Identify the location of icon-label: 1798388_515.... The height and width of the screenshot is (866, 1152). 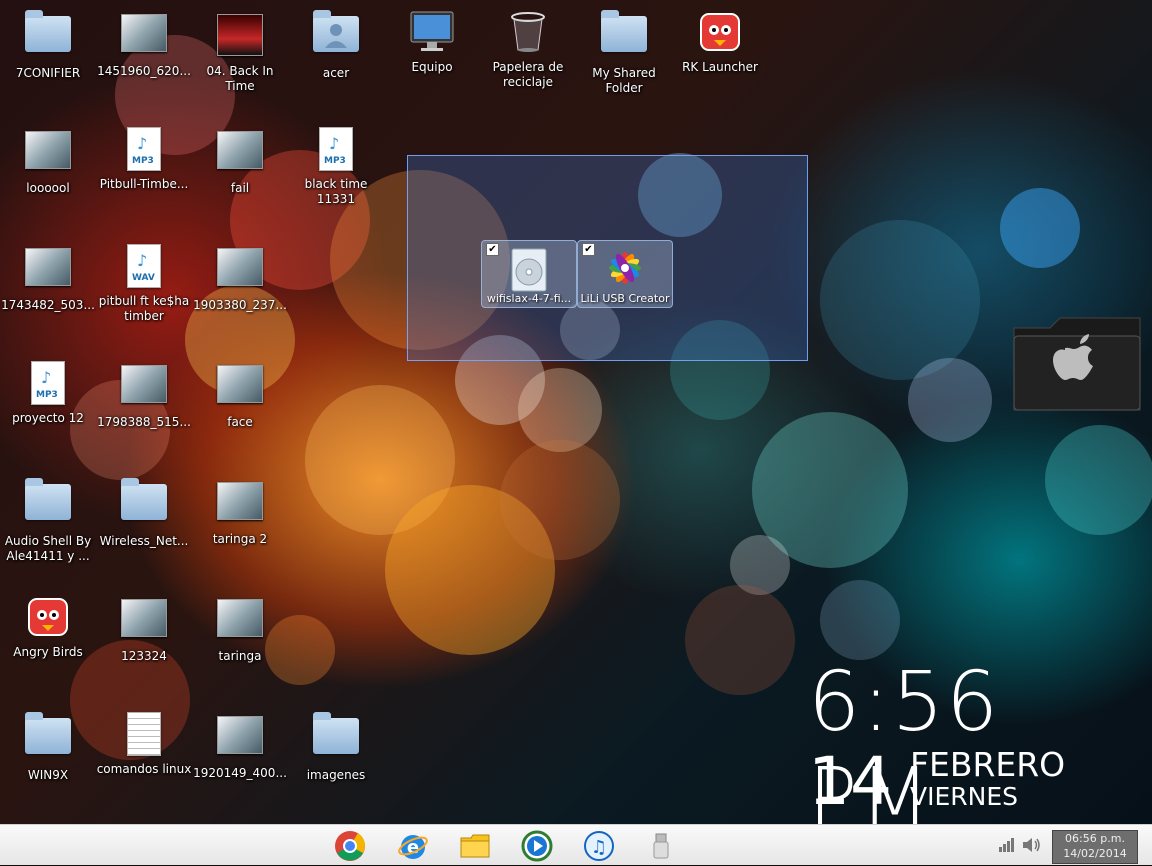
(144, 422).